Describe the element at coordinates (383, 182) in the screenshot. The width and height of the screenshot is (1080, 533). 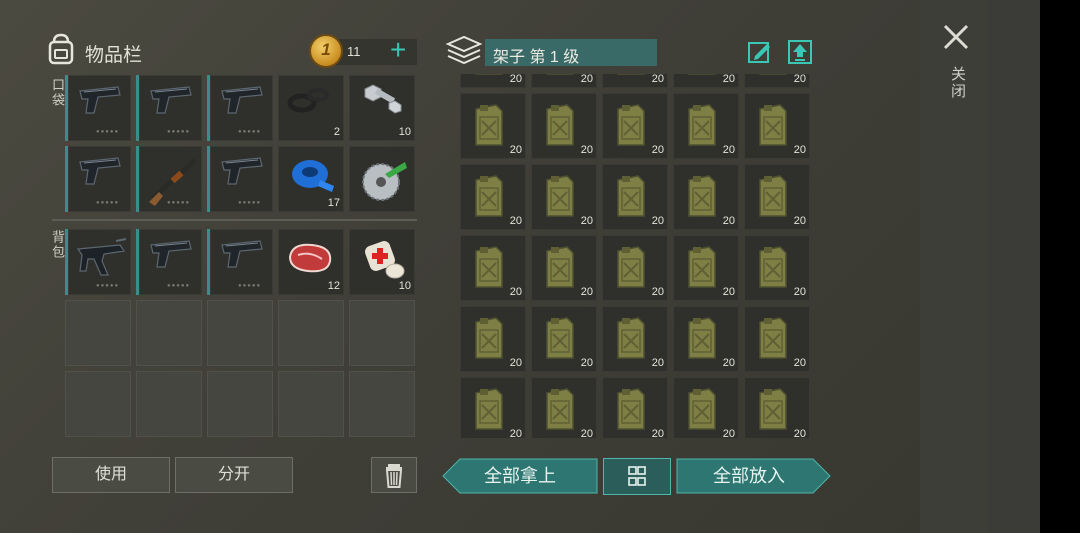
I see `saw-blade-icon` at that location.